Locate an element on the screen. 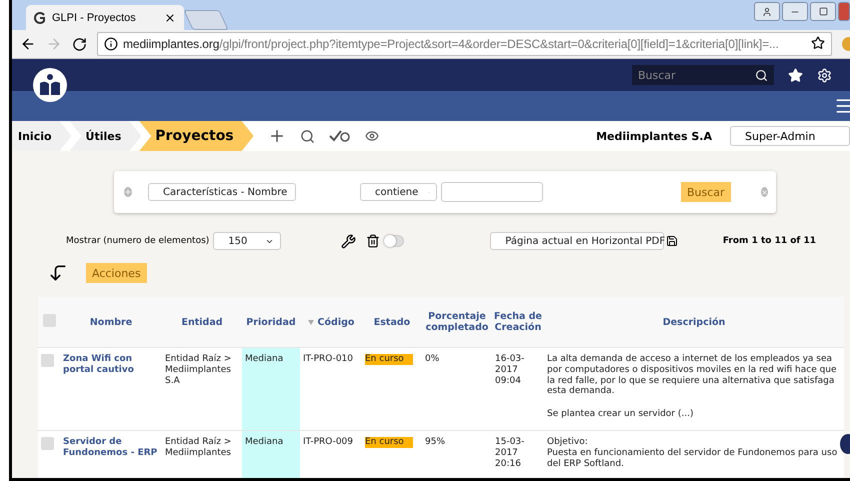 The image size is (850, 481). operator-select: contiene is located at coordinates (398, 192).